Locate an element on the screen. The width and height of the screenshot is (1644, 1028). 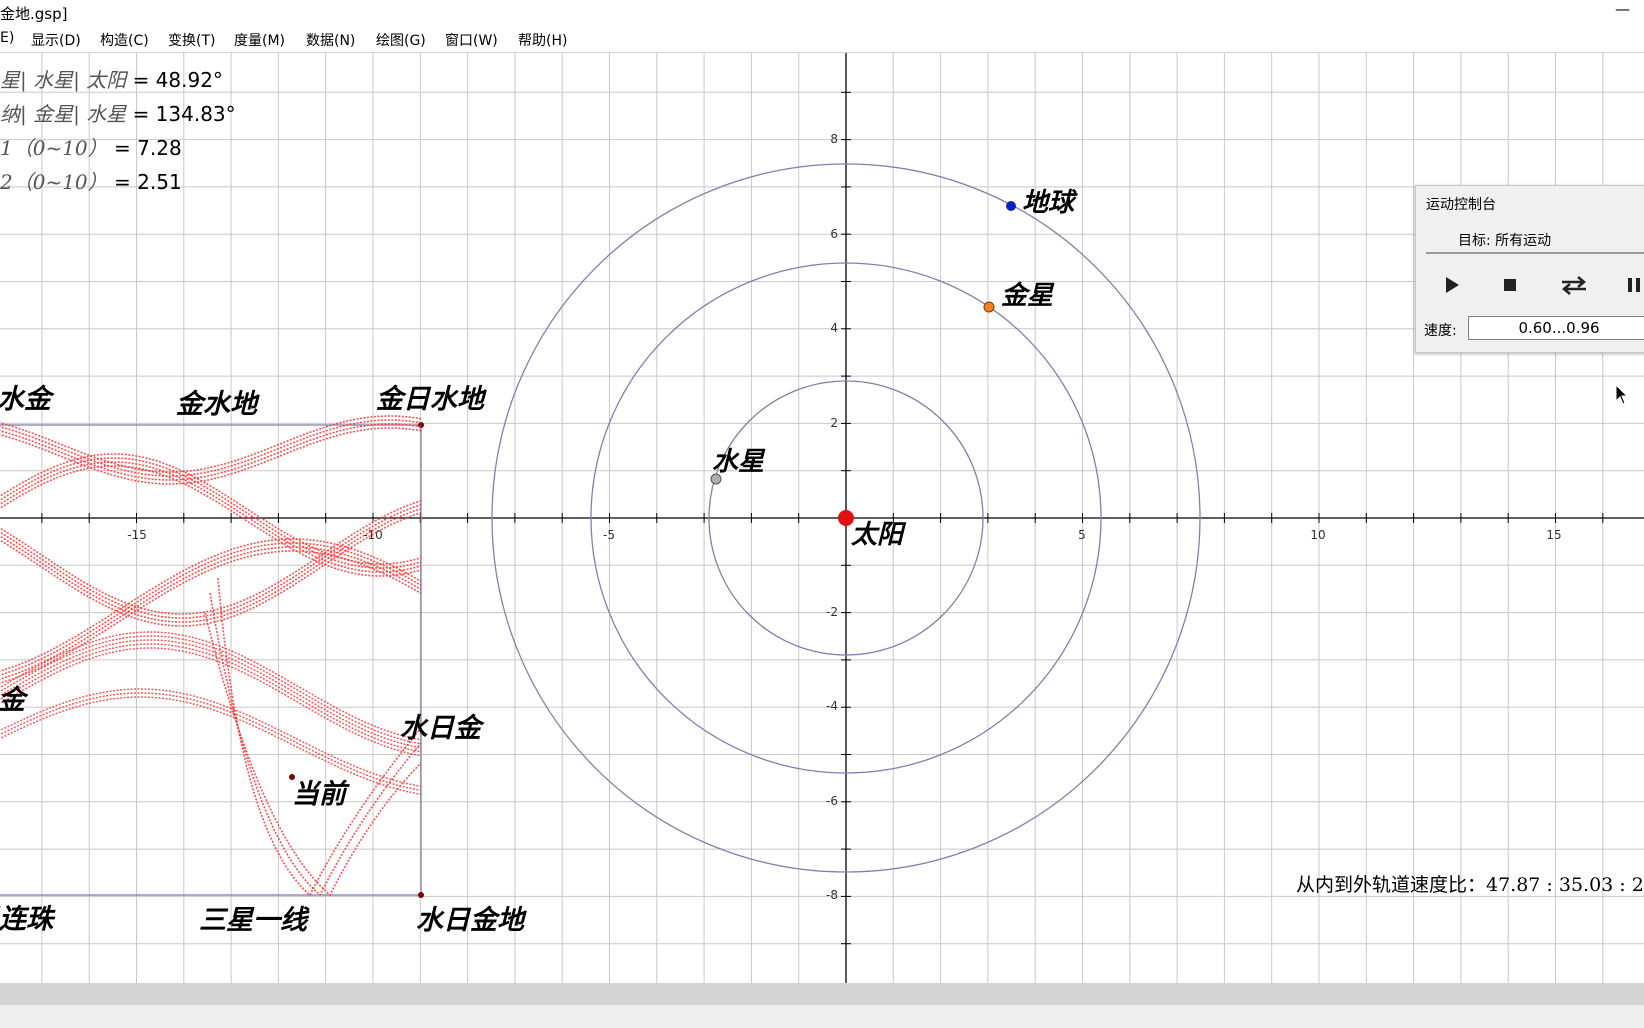
measurement-angle-2: 纳| 金星| 水星 = 134.83° is located at coordinates (118, 112).